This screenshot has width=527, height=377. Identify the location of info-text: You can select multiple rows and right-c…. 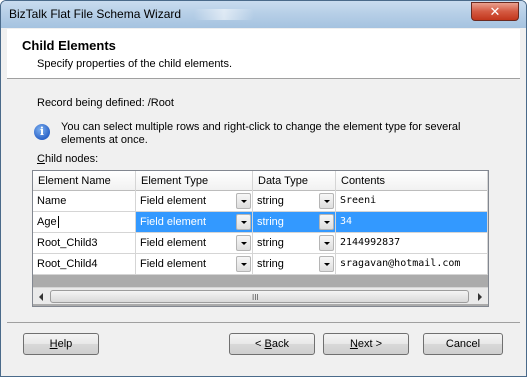
(261, 133).